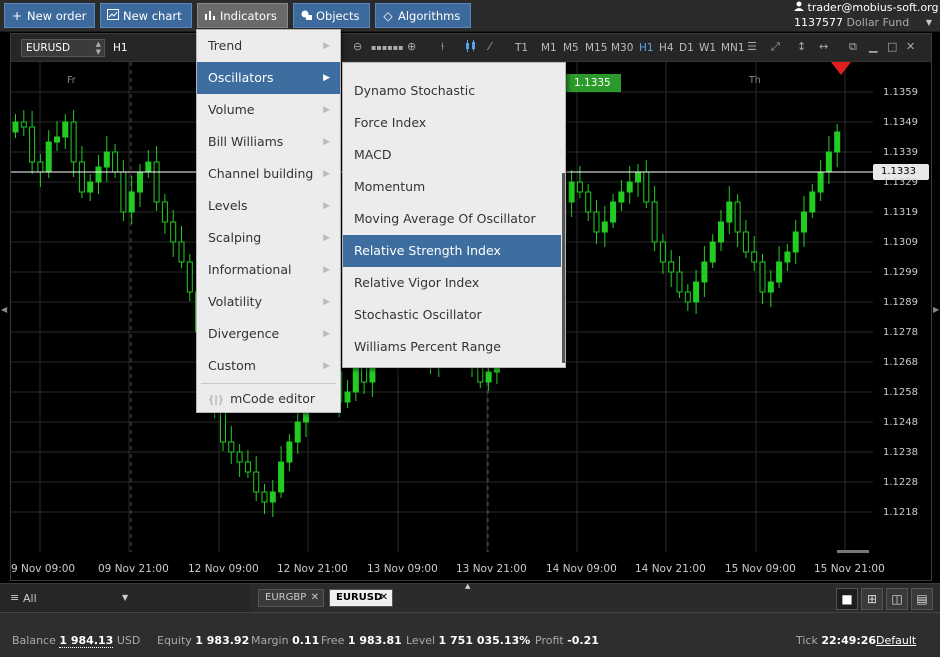 This screenshot has width=940, height=657. What do you see at coordinates (361, 640) in the screenshot?
I see `free-display: Free 1 983.81` at bounding box center [361, 640].